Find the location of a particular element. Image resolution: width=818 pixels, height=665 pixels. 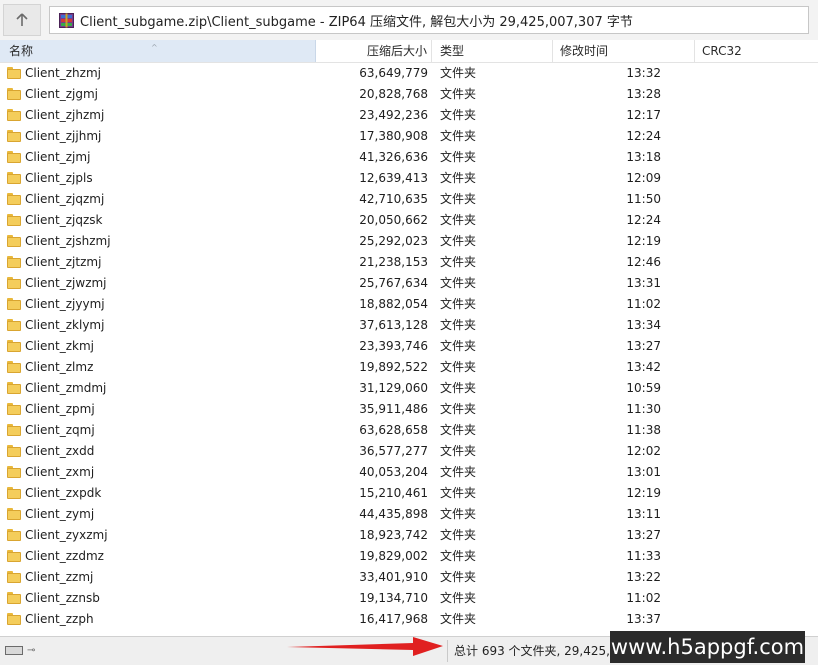

list-item: Client_zjgmj 20,828,768 文件夹 13:28 is located at coordinates (409, 94).